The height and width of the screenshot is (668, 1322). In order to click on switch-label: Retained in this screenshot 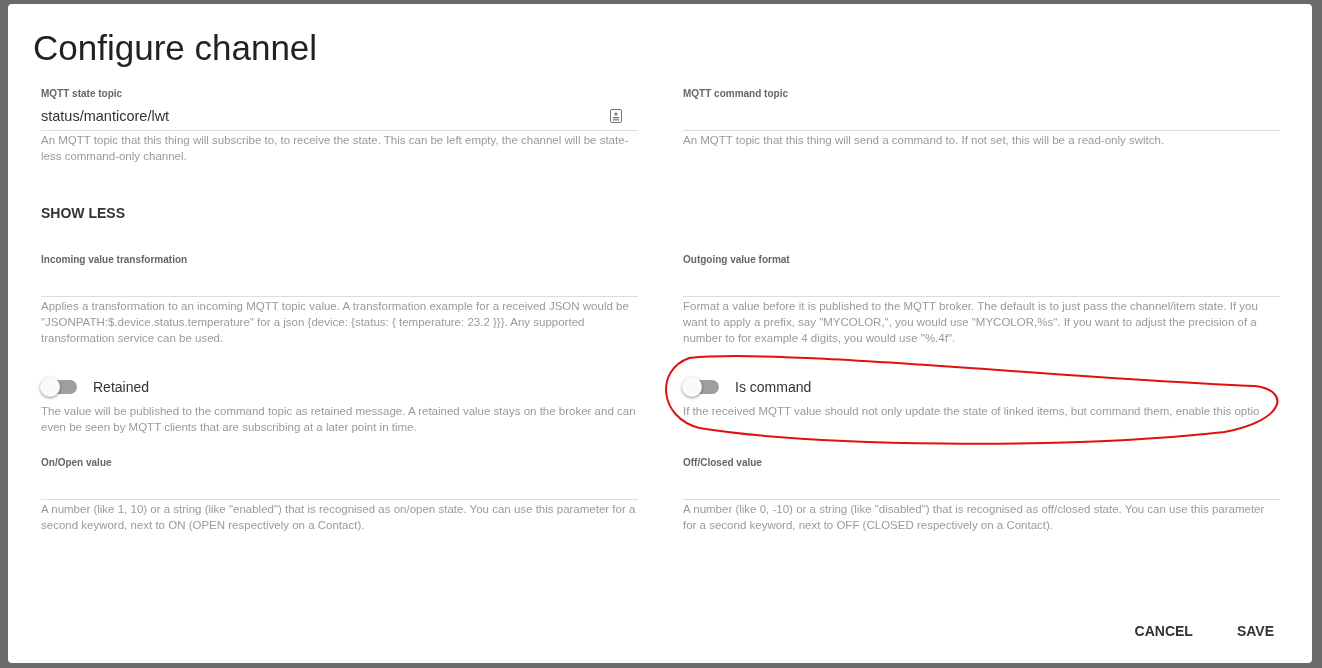, I will do `click(121, 387)`.